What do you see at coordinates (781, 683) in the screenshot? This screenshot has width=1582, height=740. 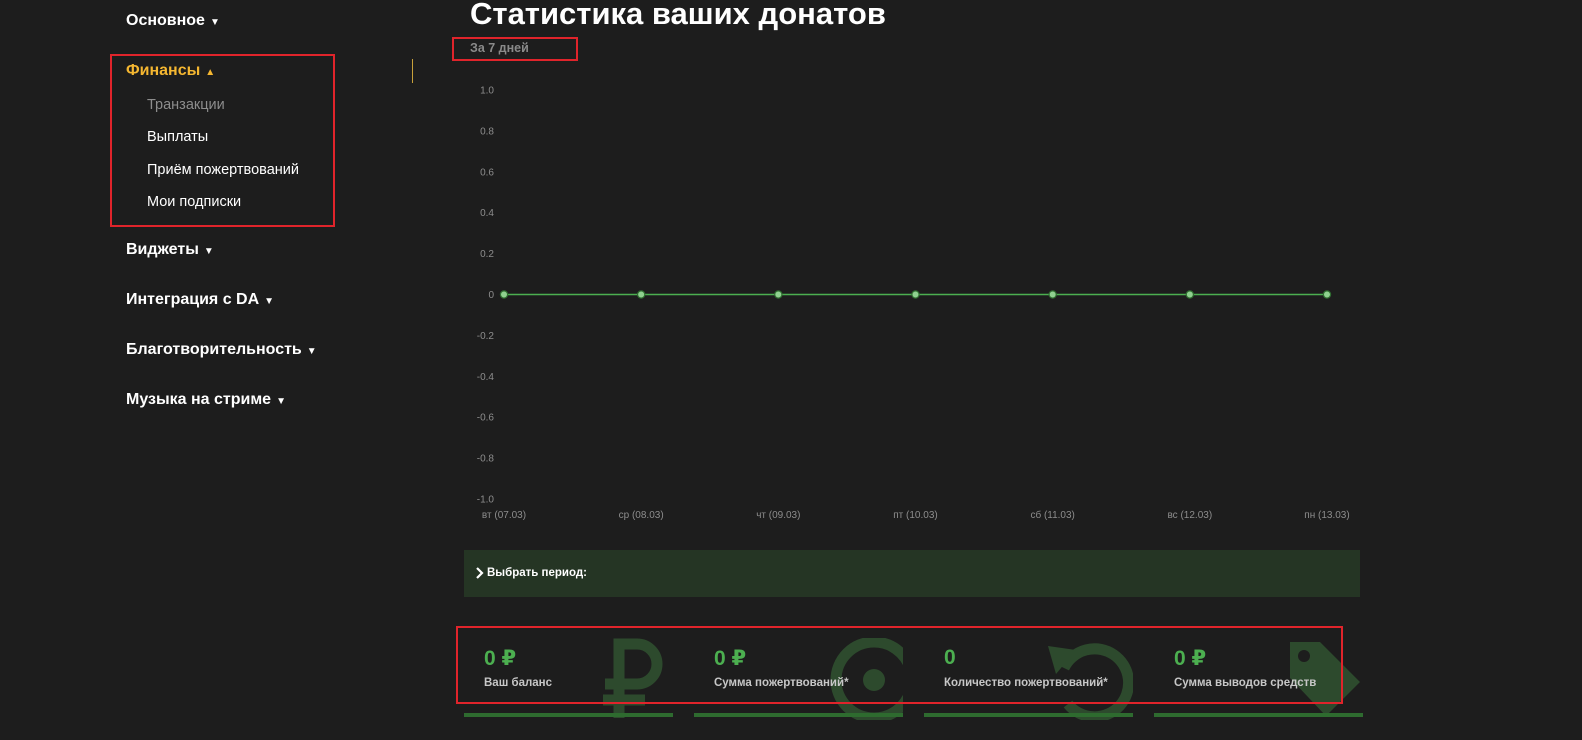 I see `stat-label: Сумма пожертвований*` at bounding box center [781, 683].